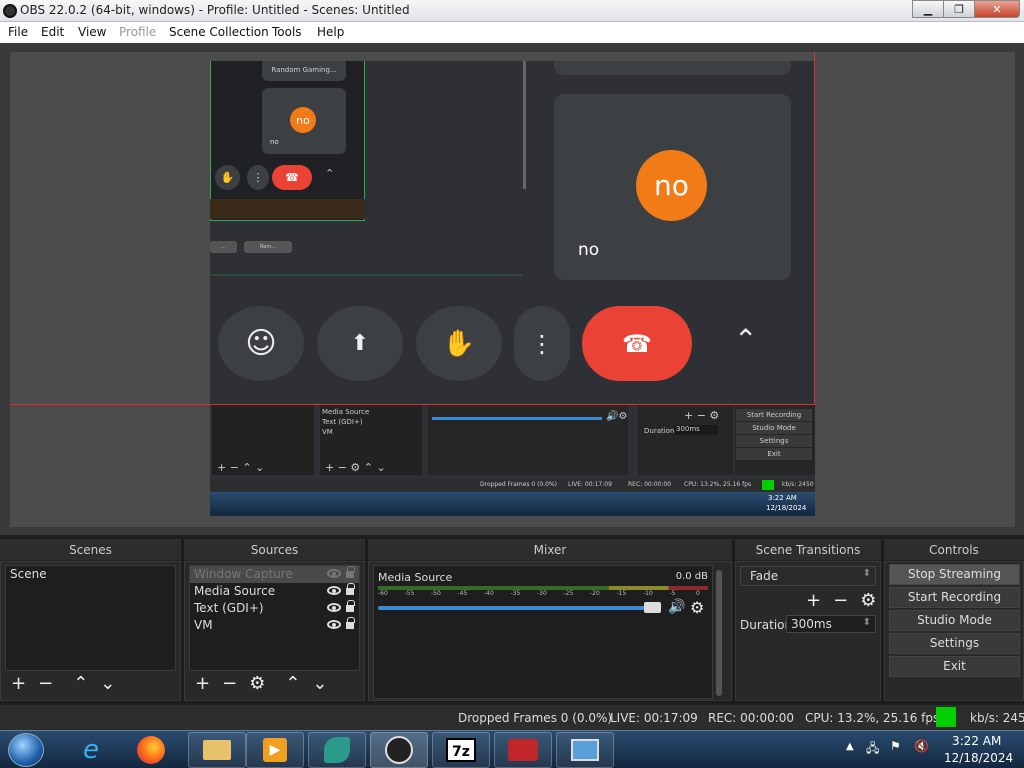 This screenshot has height=768, width=1024. Describe the element at coordinates (672, 187) in the screenshot. I see `participant-tile-no-large: no no` at that location.